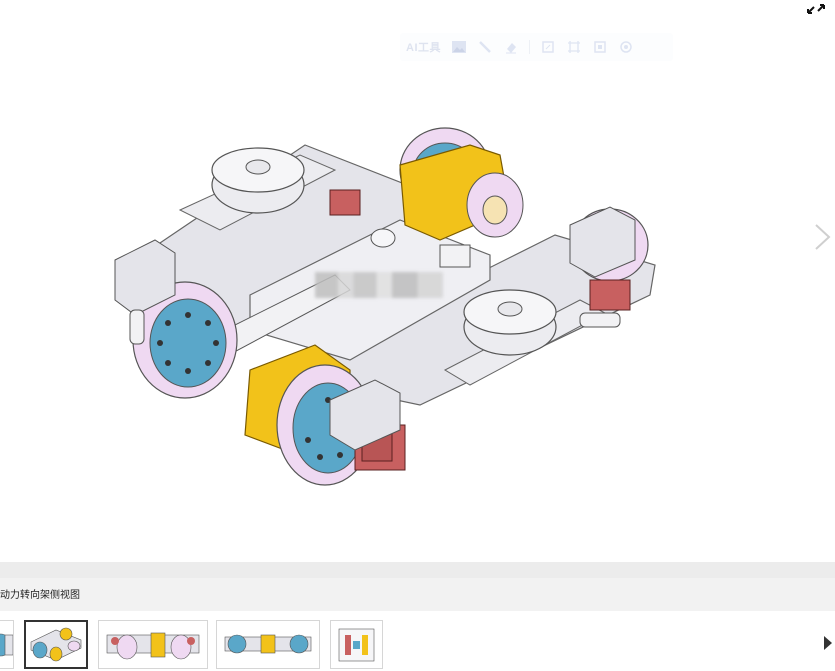 This screenshot has height=671, width=835. I want to click on layers-icon, so click(600, 47).